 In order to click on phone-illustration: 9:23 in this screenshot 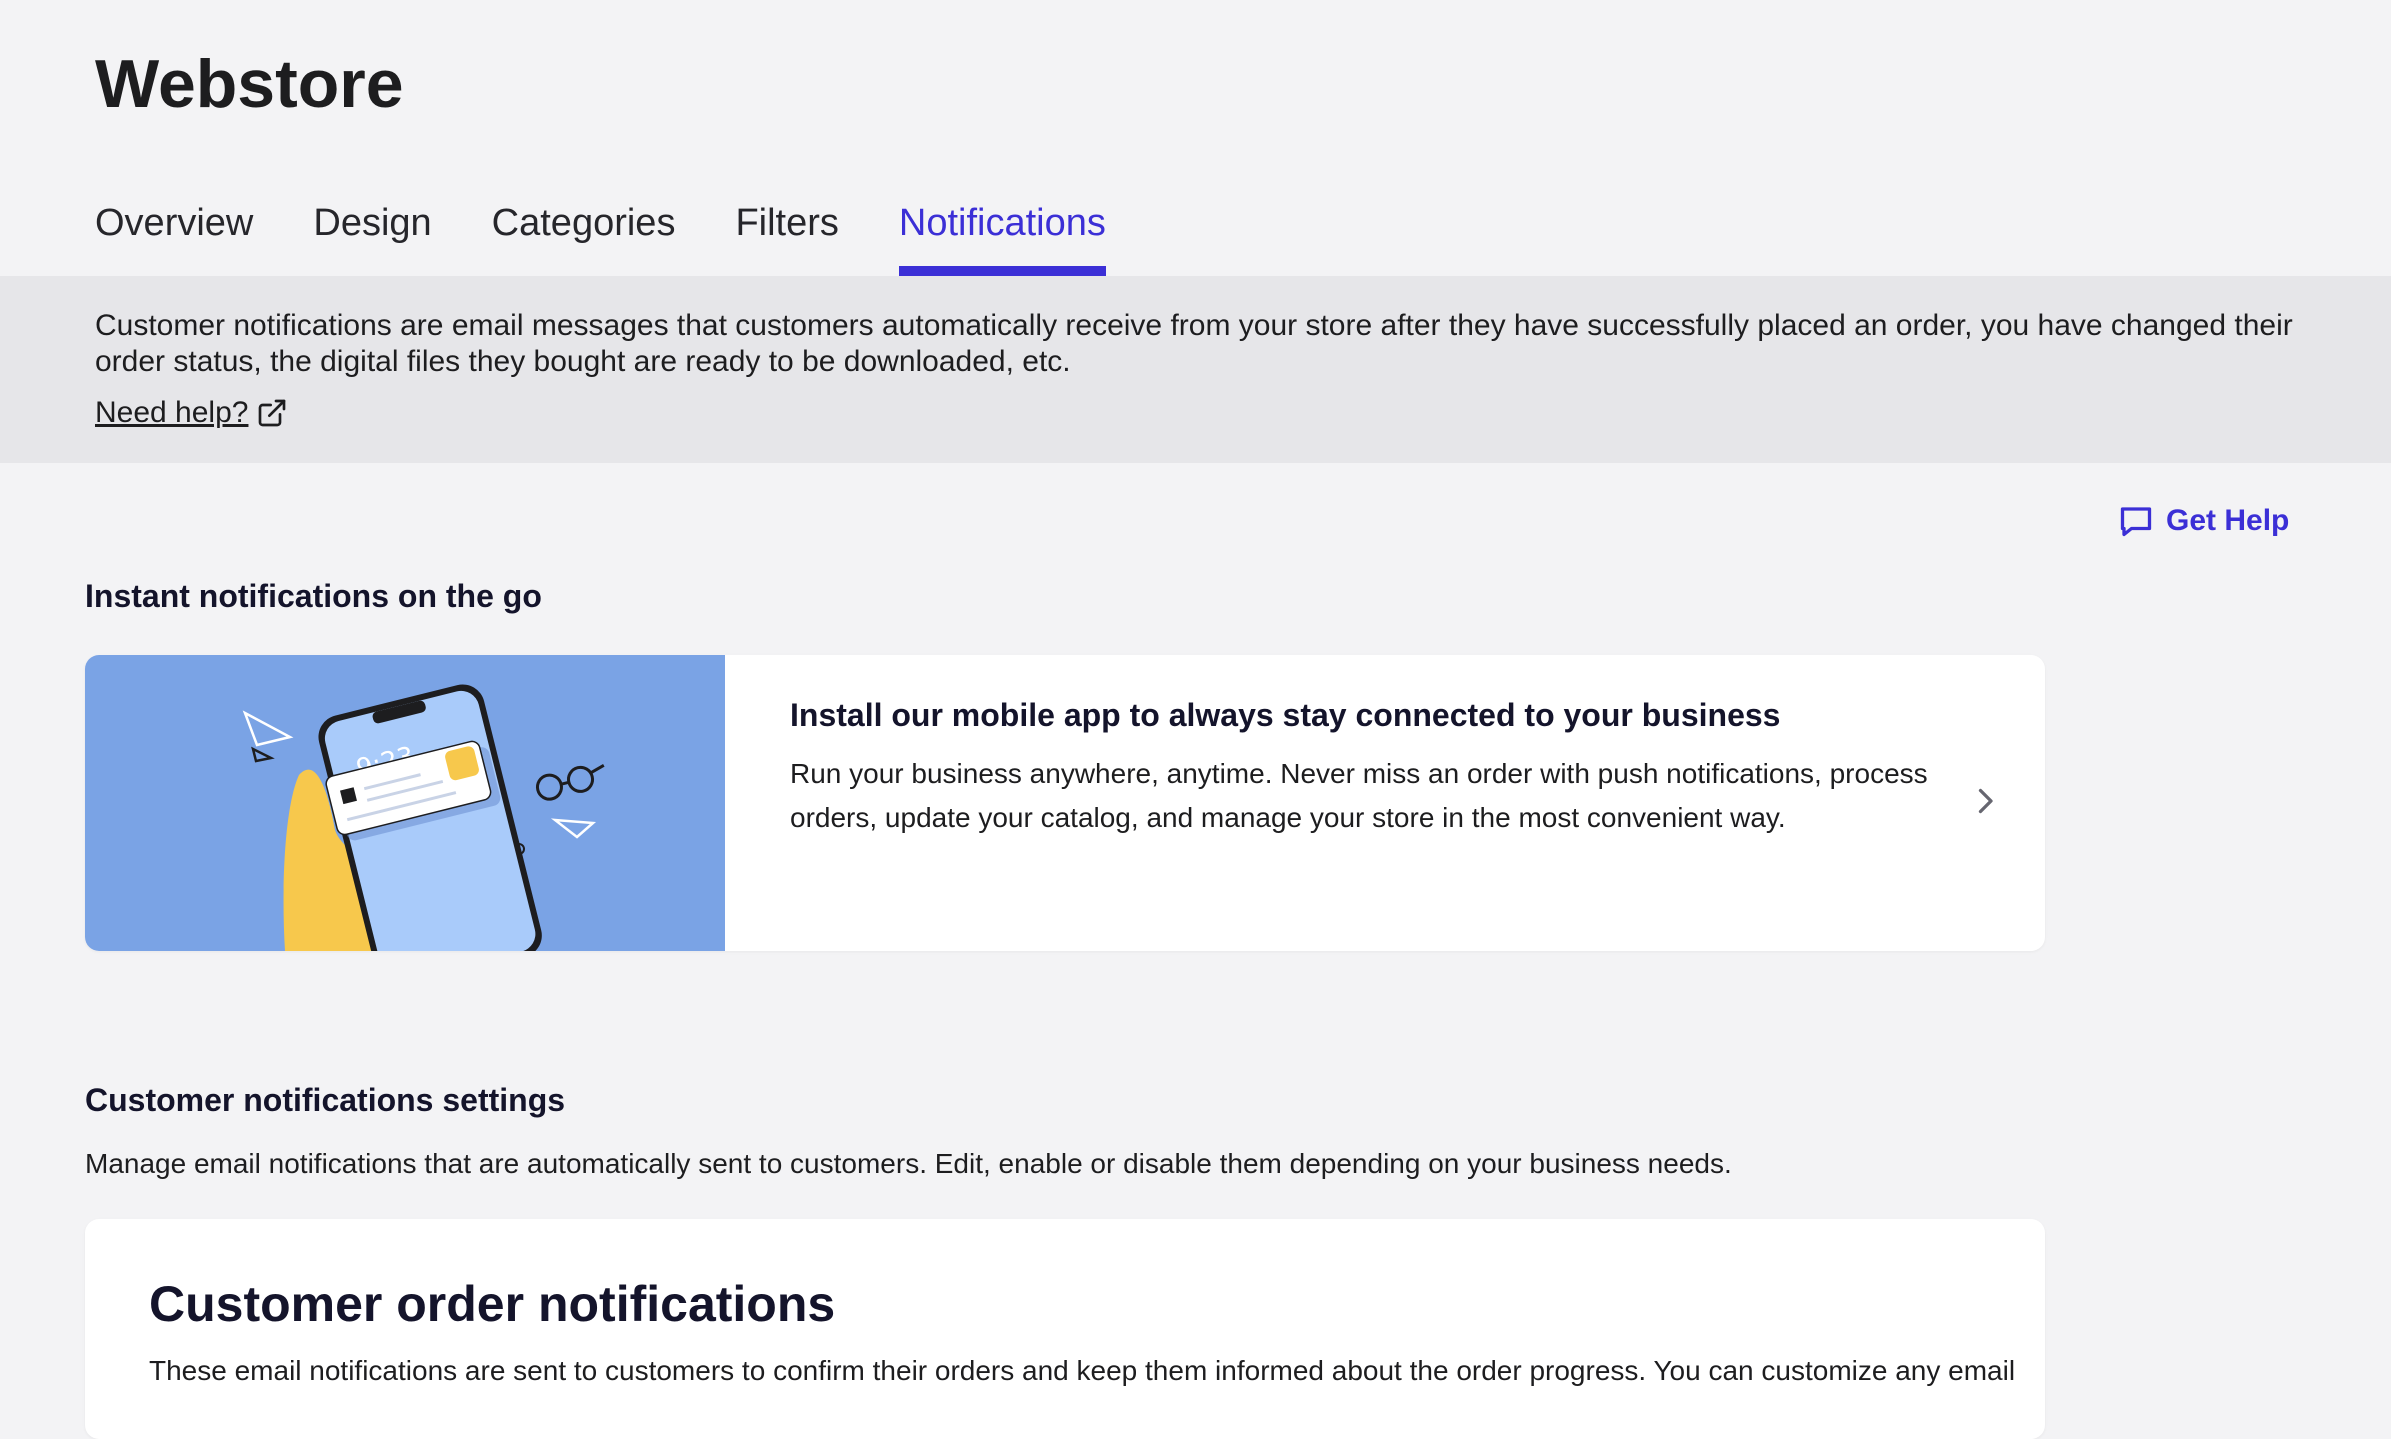, I will do `click(405, 803)`.